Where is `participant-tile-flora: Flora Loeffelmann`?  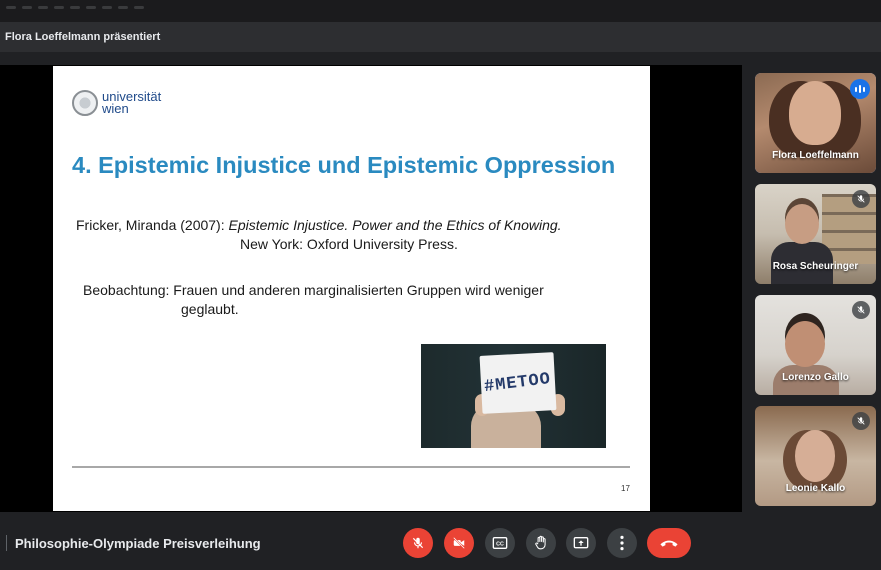
participant-tile-flora: Flora Loeffelmann is located at coordinates (815, 123).